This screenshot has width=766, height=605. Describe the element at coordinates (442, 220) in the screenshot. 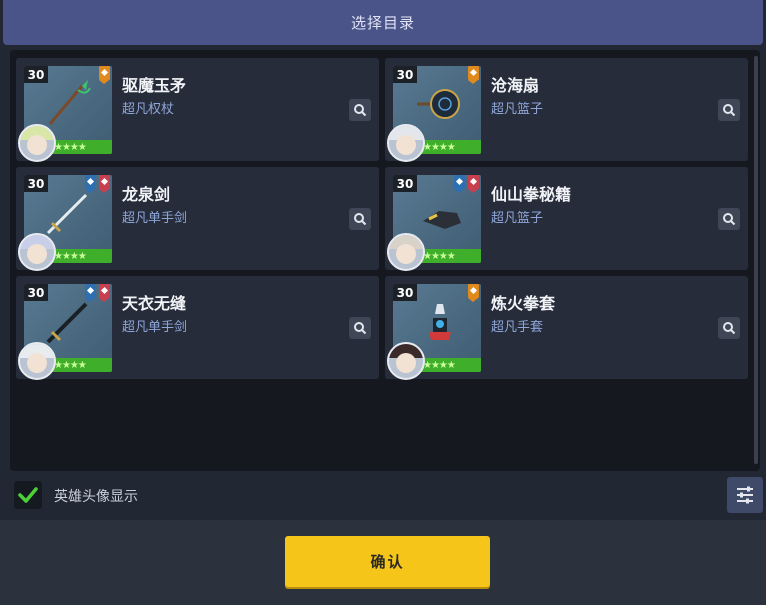

I see `scroll-icon` at that location.